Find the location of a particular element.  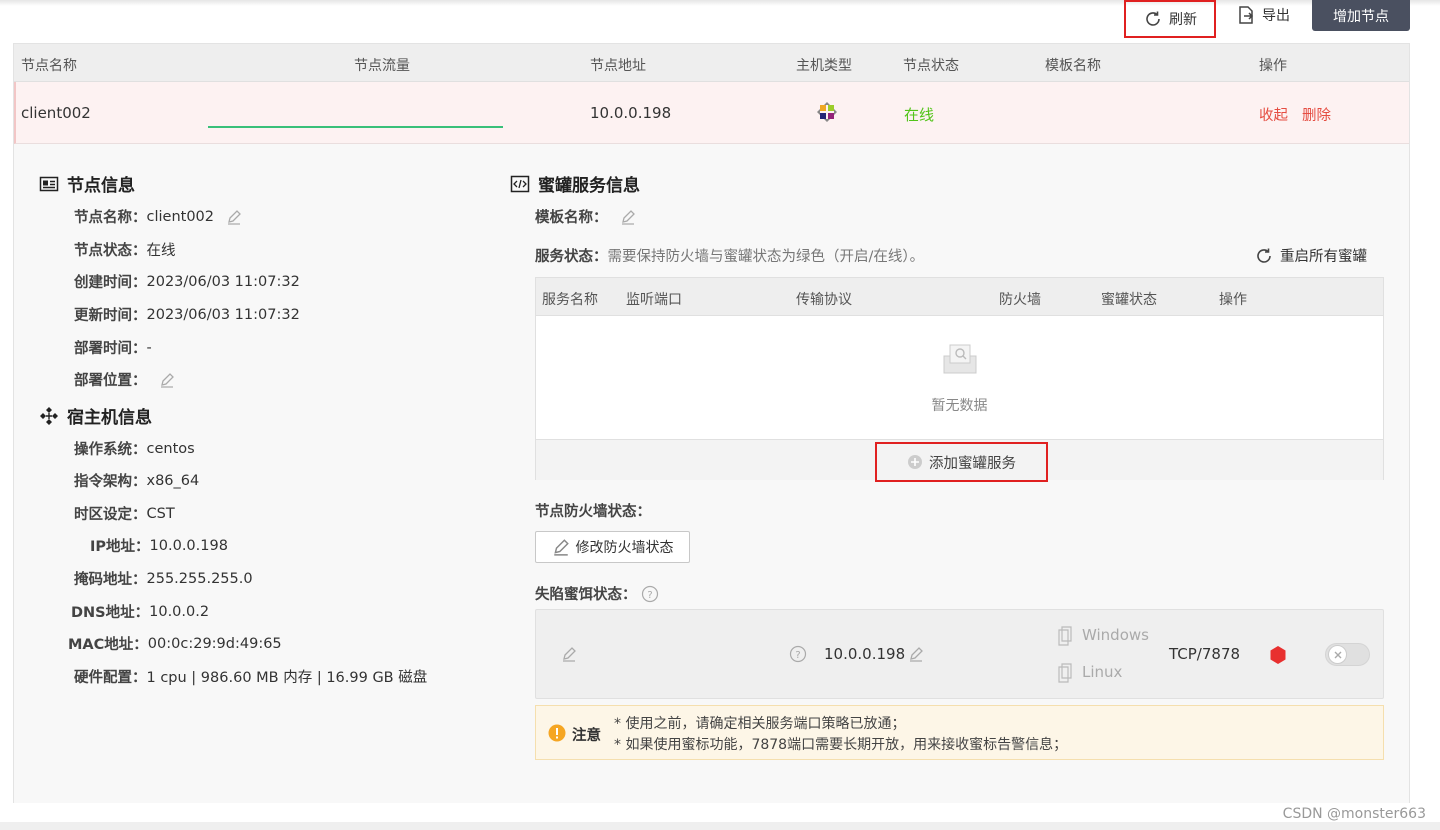

host-hardware: 硬件配置： 1 cpu | 986.60 MB 内存 | 16.99 GB 磁盘 is located at coordinates (250, 676).